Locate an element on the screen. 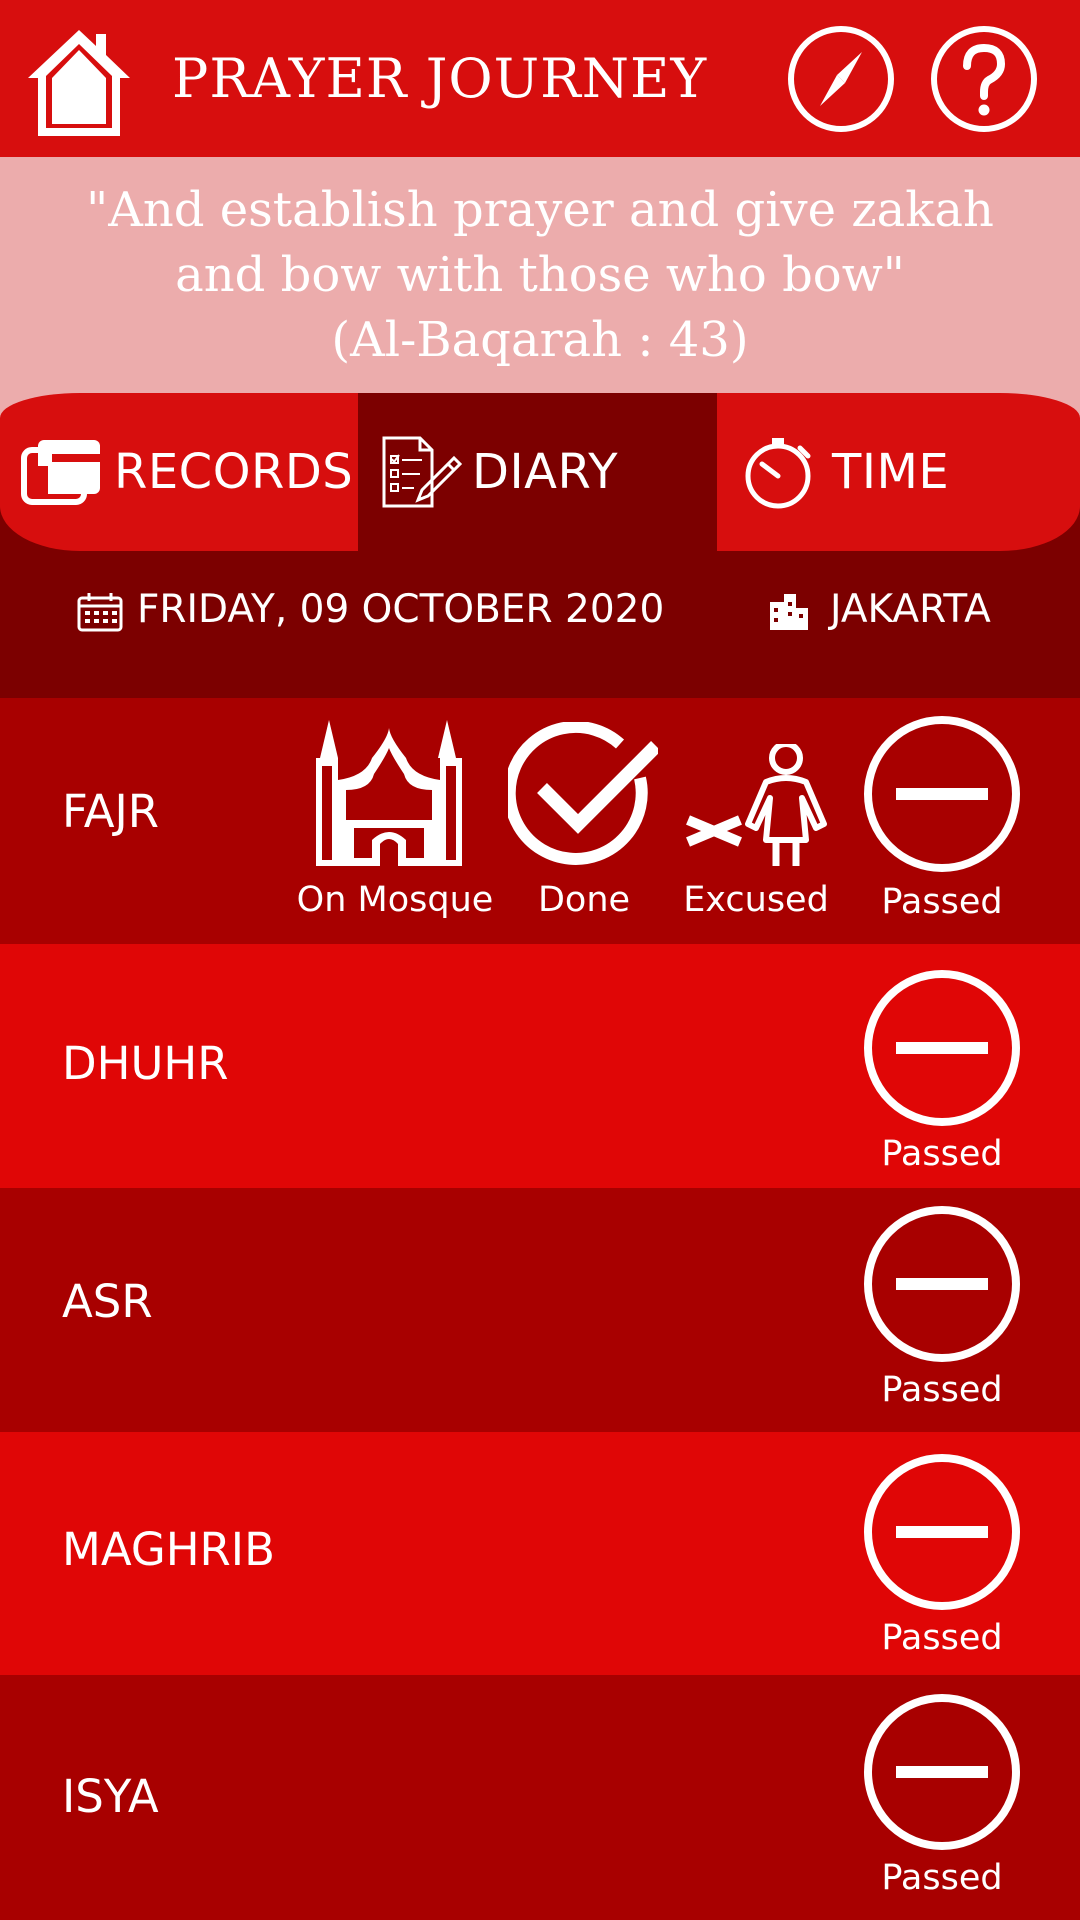  current-city: JAKARTA is located at coordinates (910, 610).